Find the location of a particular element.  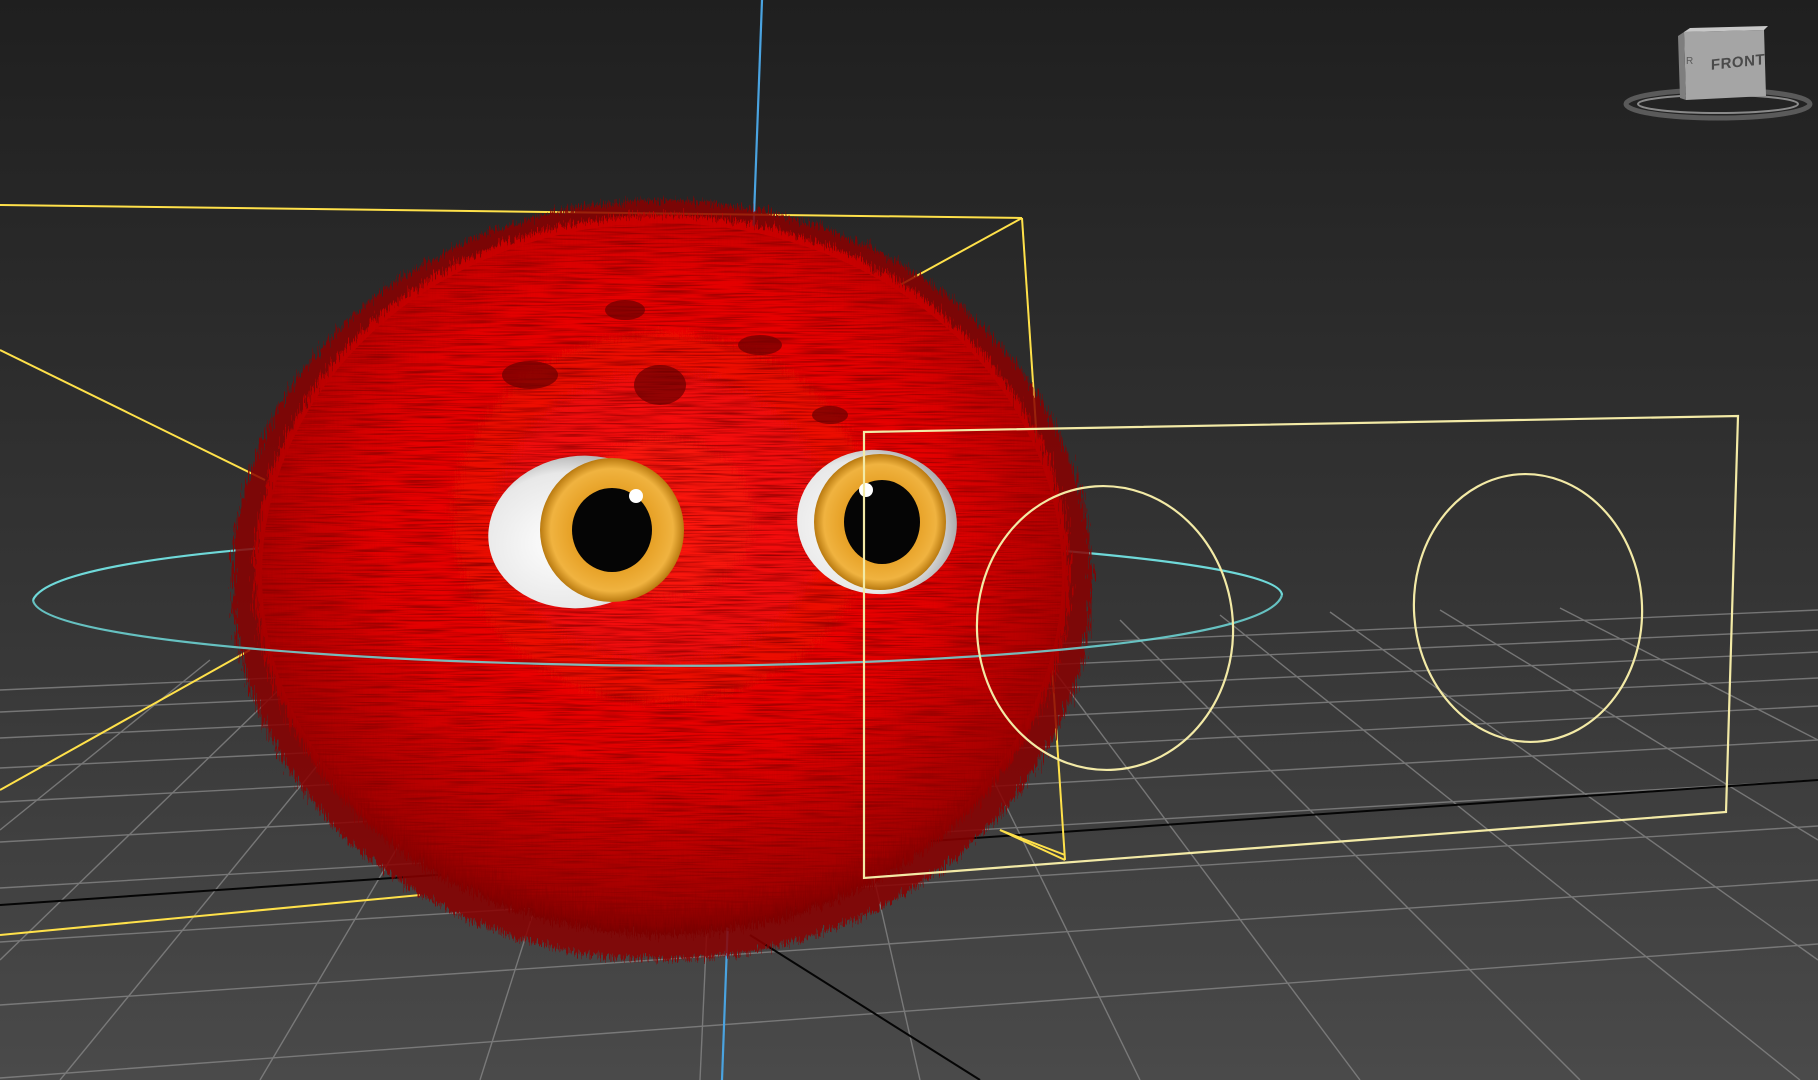

viewcube-face-label: FRONT is located at coordinates (1738, 62).